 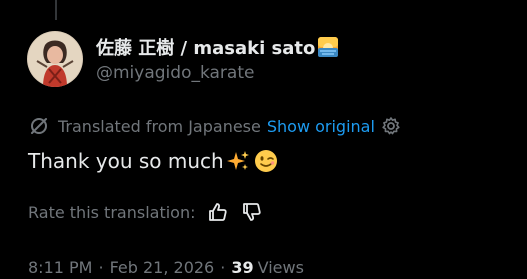 I want to click on tweet-meta-row: 8:11 PM · Feb 21, 2026 · 39 Views, so click(x=166, y=267).